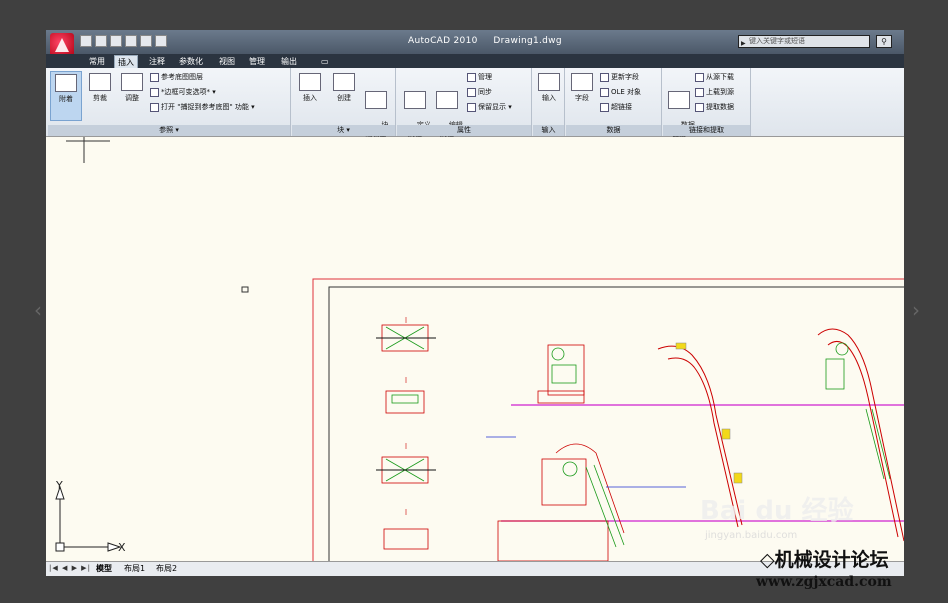 This screenshot has width=948, height=603. What do you see at coordinates (619, 77) in the screenshot?
I see `update-fields-button: 更新字段` at bounding box center [619, 77].